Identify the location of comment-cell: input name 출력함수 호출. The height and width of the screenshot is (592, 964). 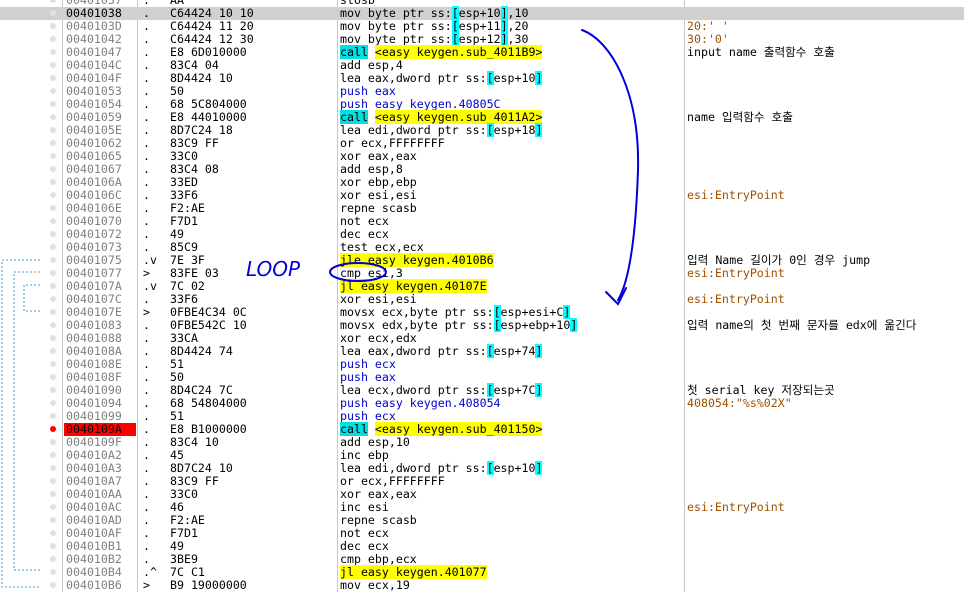
(825, 52).